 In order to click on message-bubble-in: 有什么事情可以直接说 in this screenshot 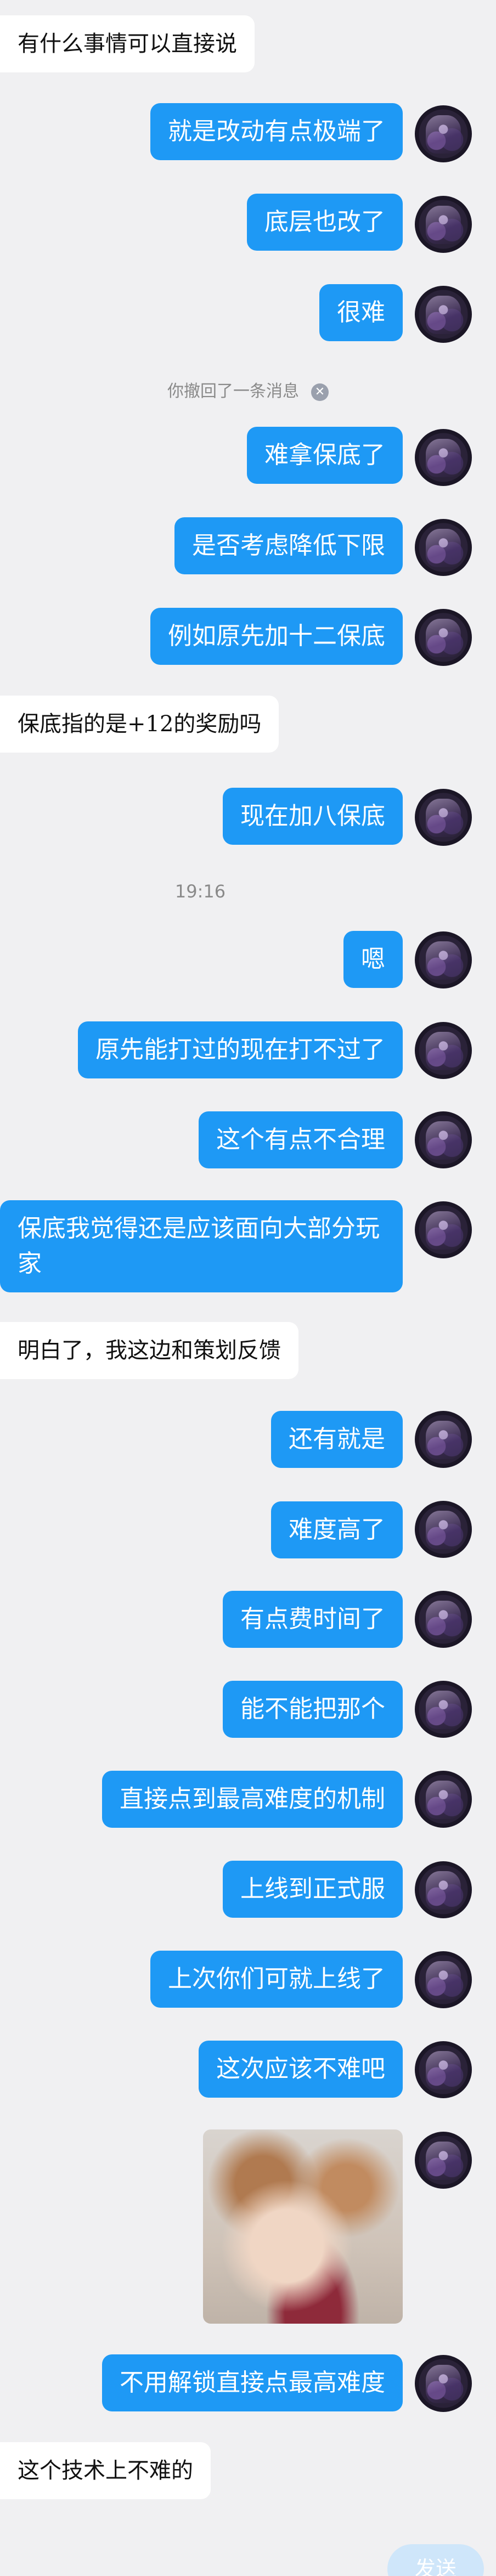, I will do `click(127, 43)`.